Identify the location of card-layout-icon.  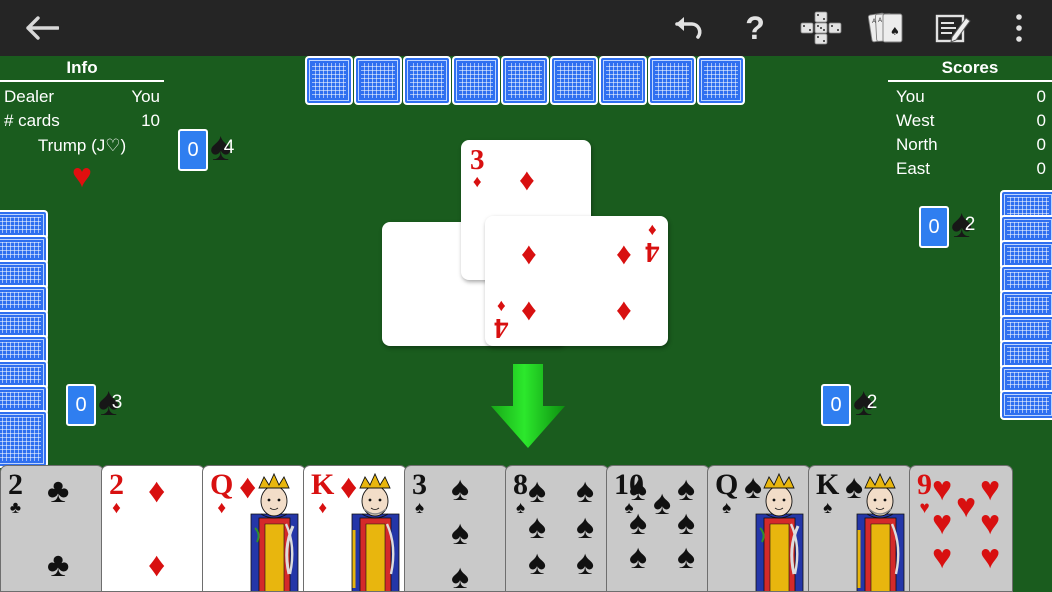
(821, 28).